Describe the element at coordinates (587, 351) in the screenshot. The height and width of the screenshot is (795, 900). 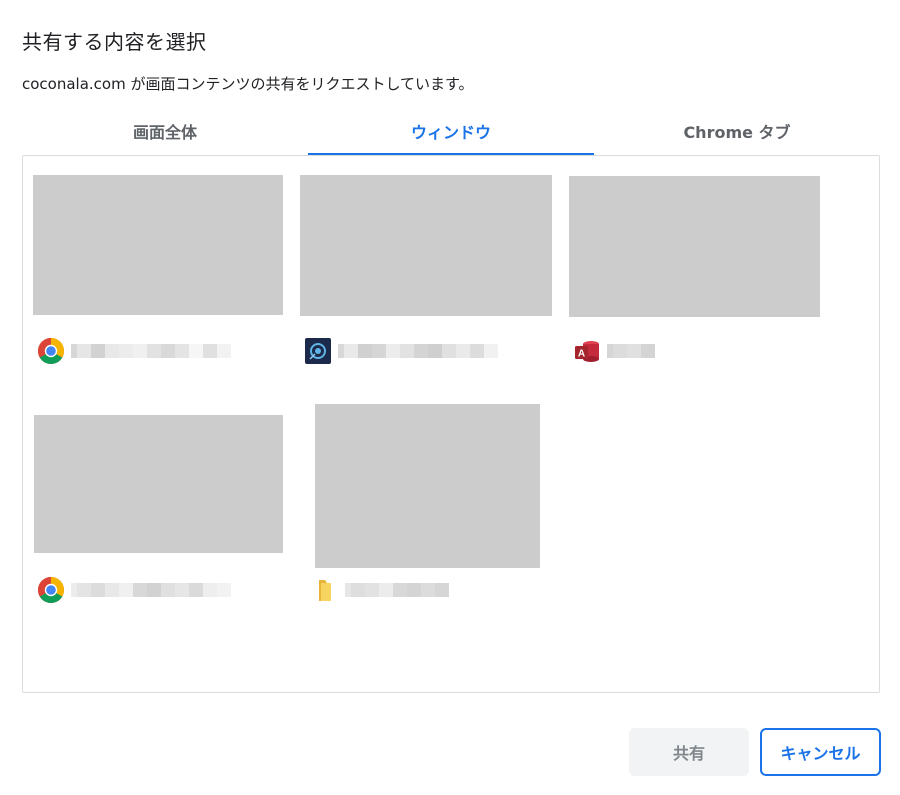
I see `ms-access-icon: A` at that location.